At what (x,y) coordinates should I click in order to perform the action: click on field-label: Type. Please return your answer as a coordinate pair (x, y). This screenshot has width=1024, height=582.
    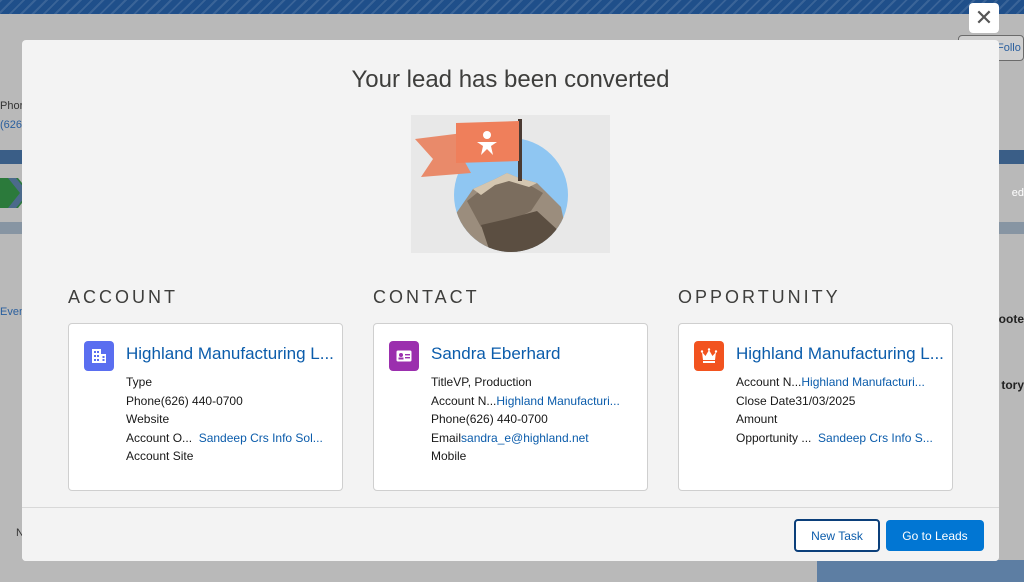
    Looking at the image, I should click on (139, 382).